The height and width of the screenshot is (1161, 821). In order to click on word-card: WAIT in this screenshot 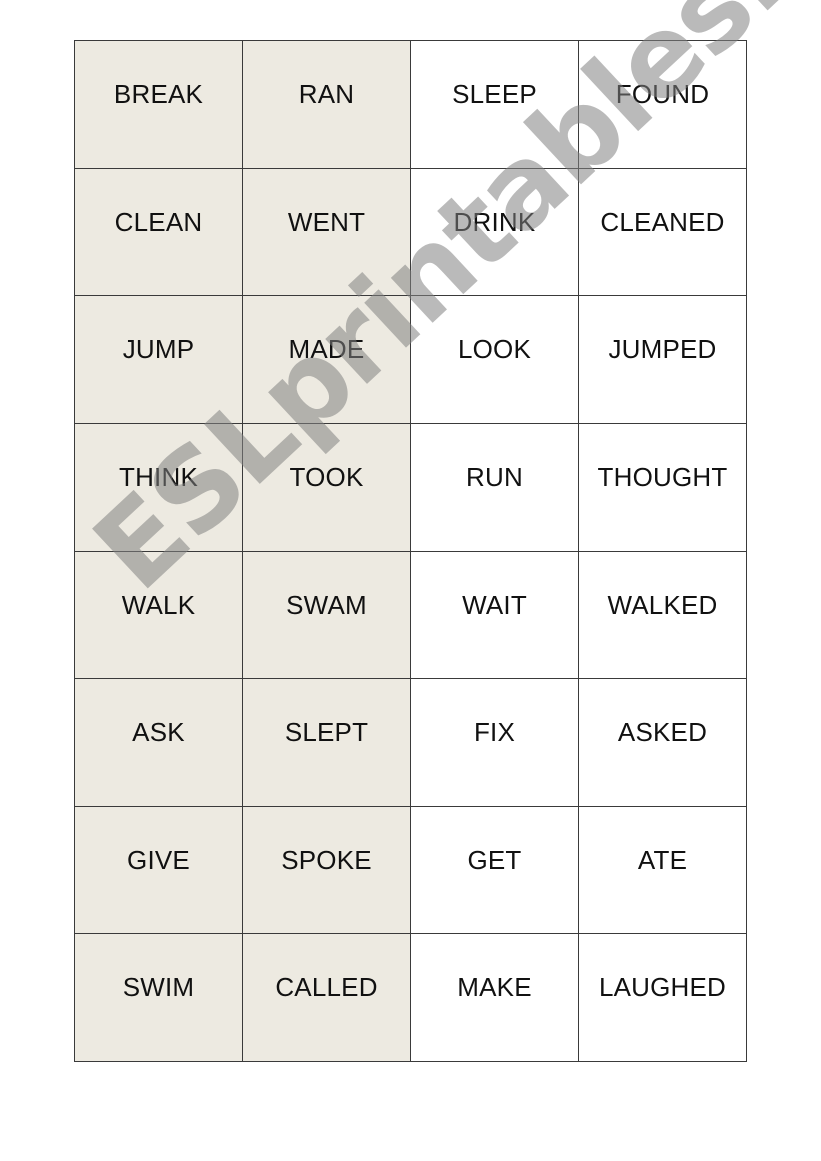, I will do `click(495, 615)`.